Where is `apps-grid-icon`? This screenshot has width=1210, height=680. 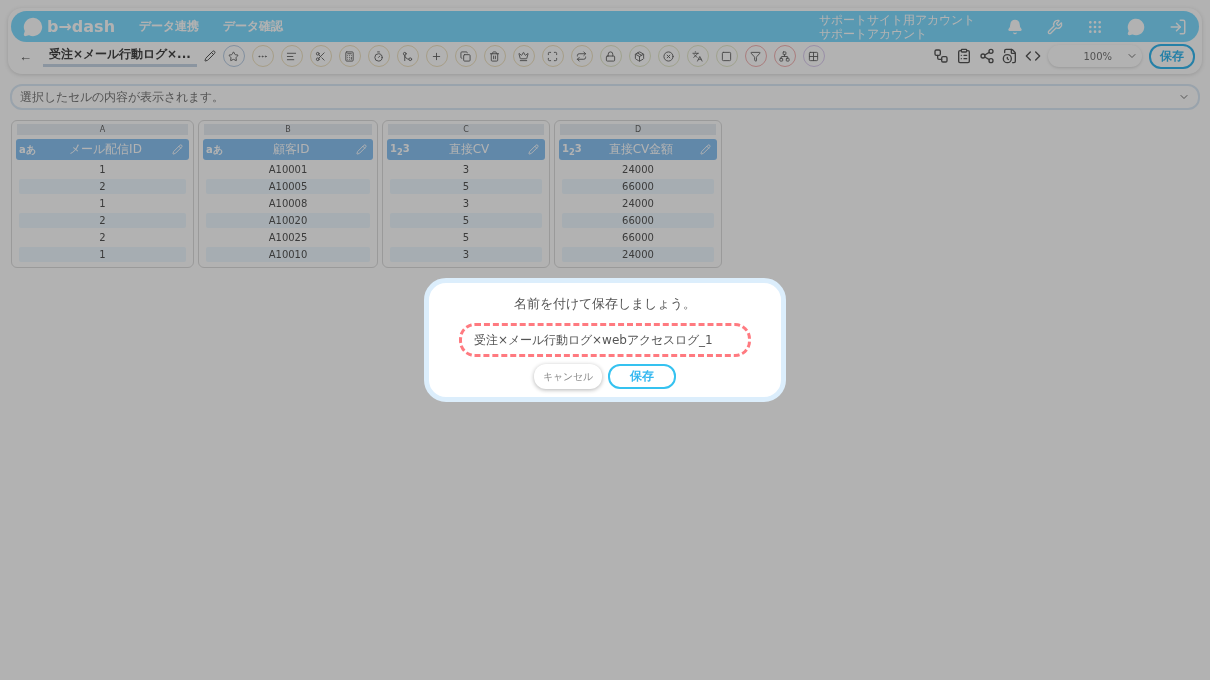
apps-grid-icon is located at coordinates (1095, 26).